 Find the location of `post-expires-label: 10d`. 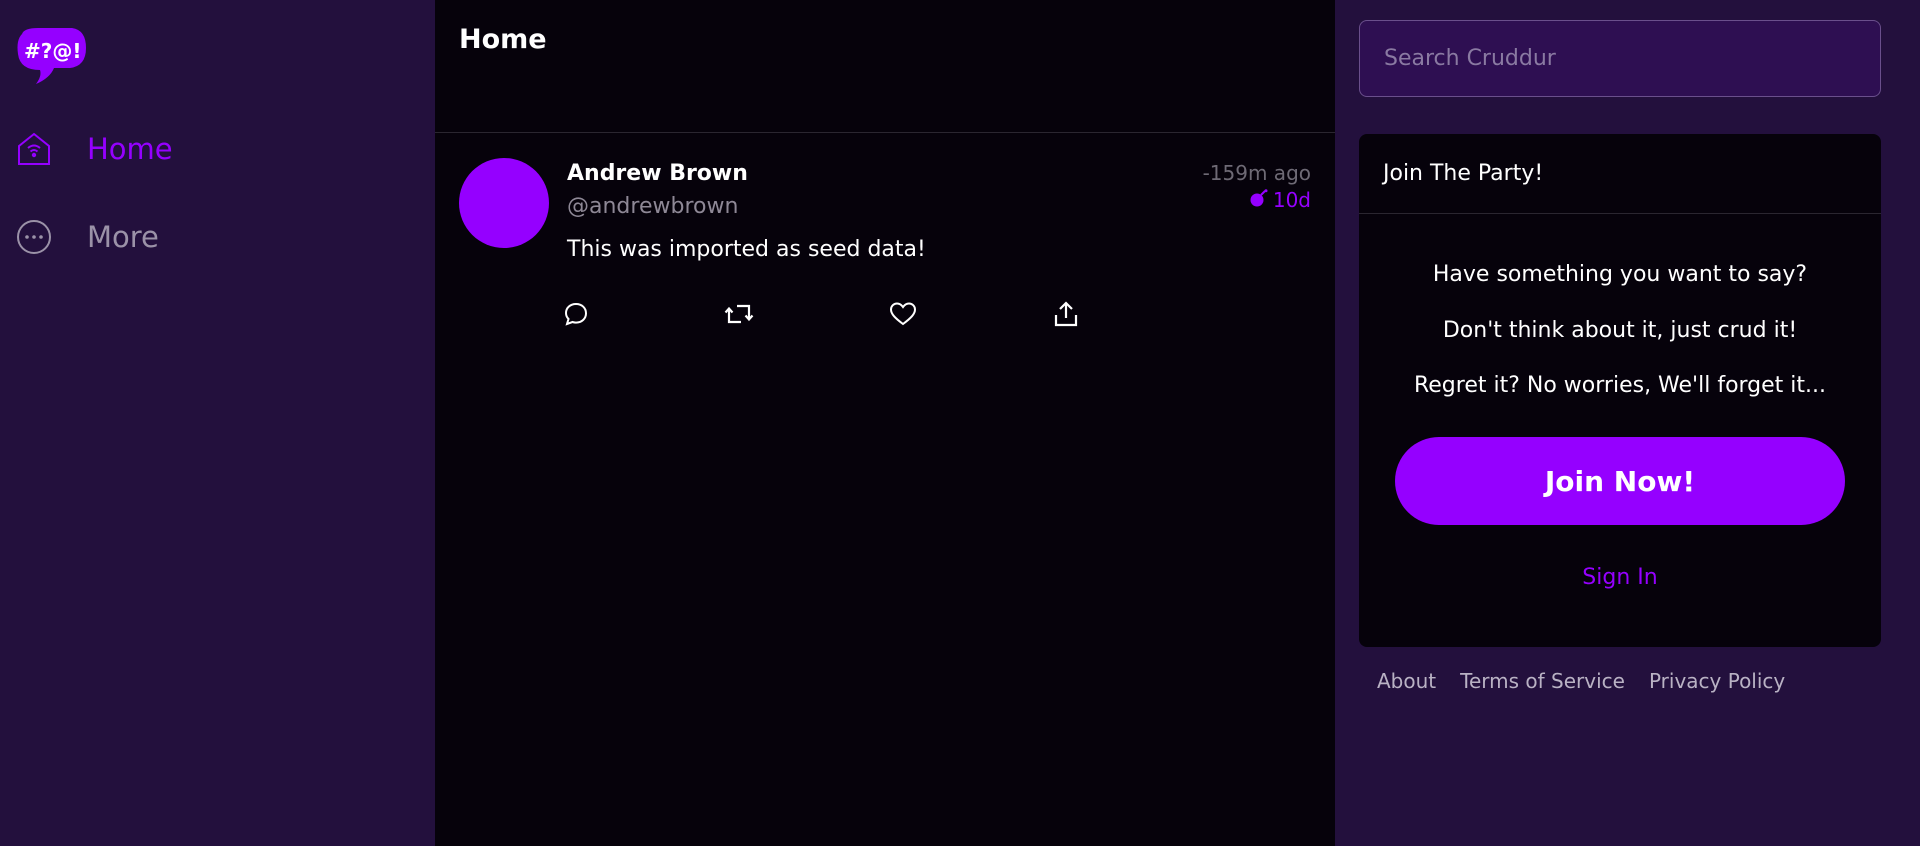

post-expires-label: 10d is located at coordinates (1291, 200).